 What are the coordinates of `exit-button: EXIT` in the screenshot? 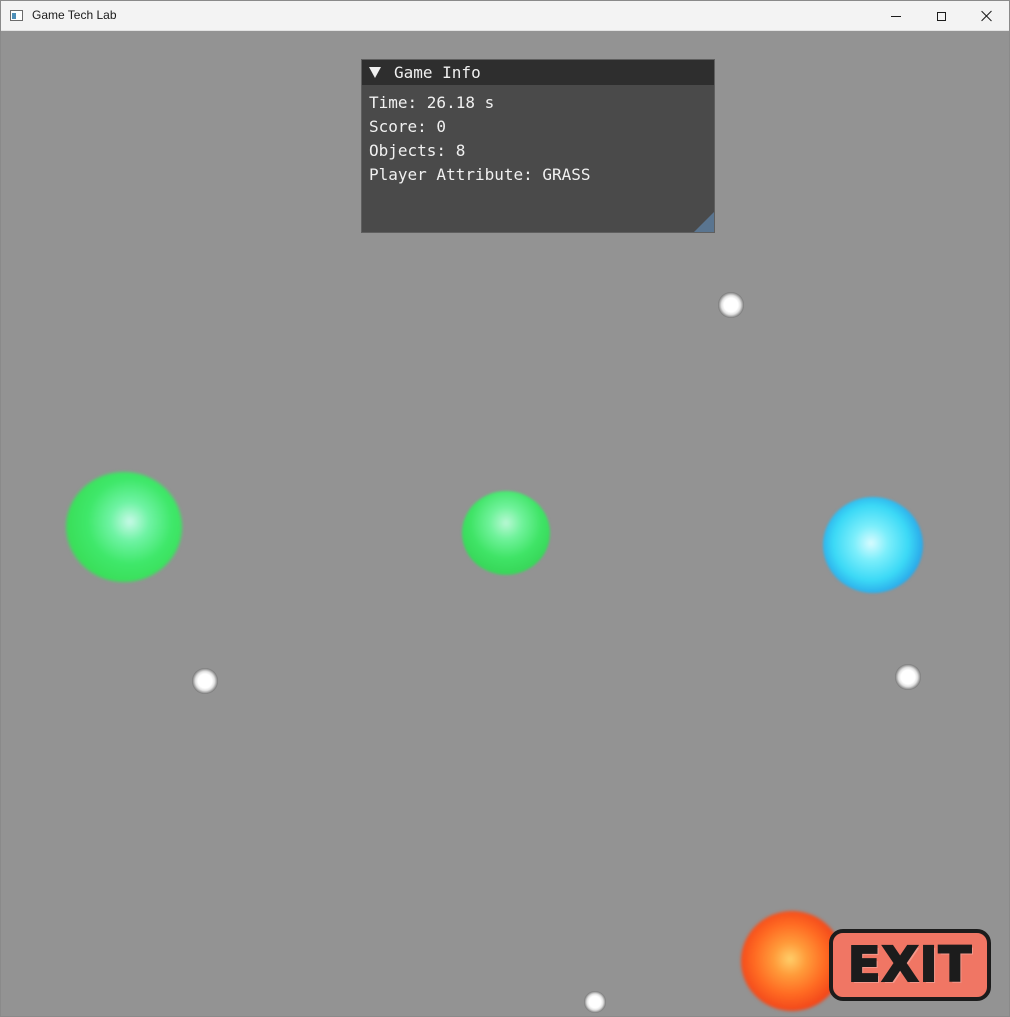 It's located at (910, 965).